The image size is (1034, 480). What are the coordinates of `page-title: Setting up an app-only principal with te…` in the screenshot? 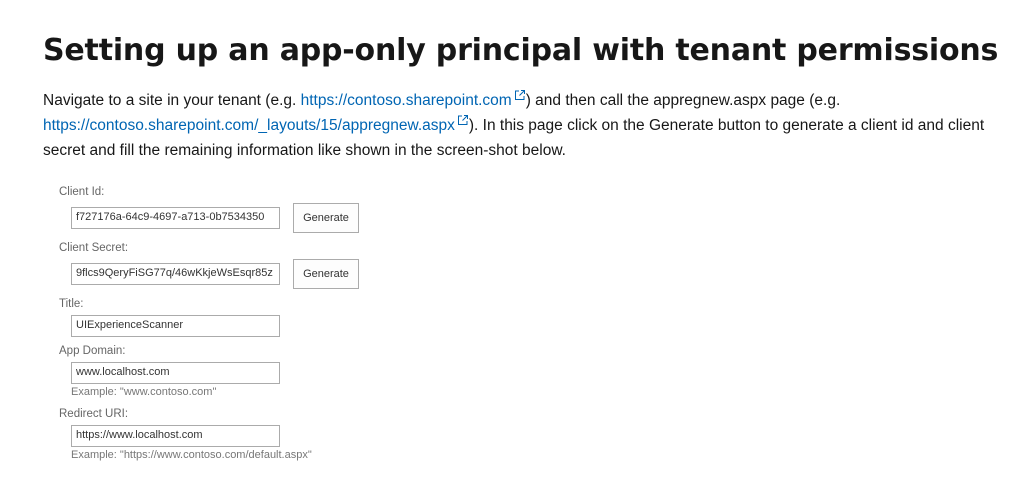 It's located at (521, 50).